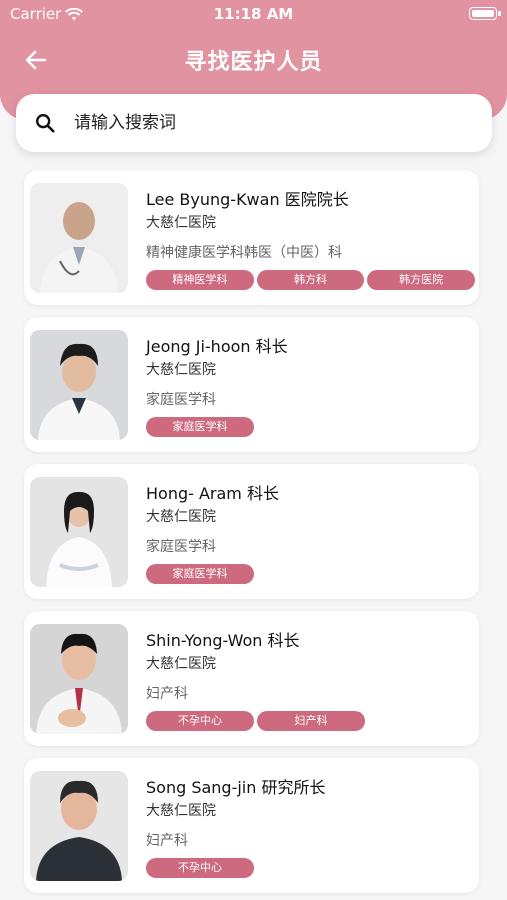 The width and height of the screenshot is (507, 900). Describe the element at coordinates (236, 787) in the screenshot. I see `doctor-name: Song Sang-jin 研究所长` at that location.